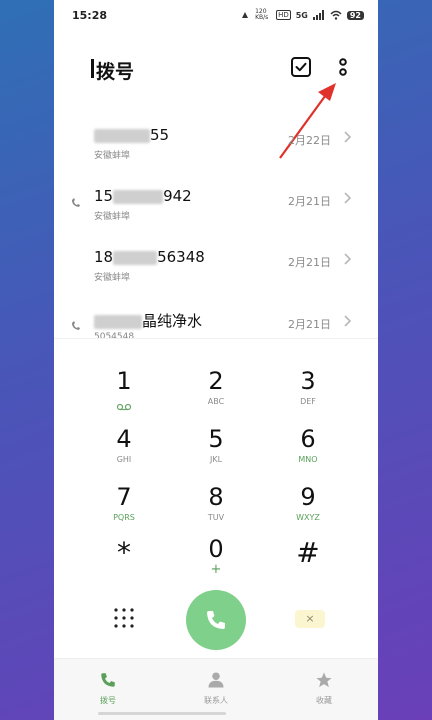 This screenshot has height=720, width=432. What do you see at coordinates (216, 445) in the screenshot?
I see `key-5: 5 JKL` at bounding box center [216, 445].